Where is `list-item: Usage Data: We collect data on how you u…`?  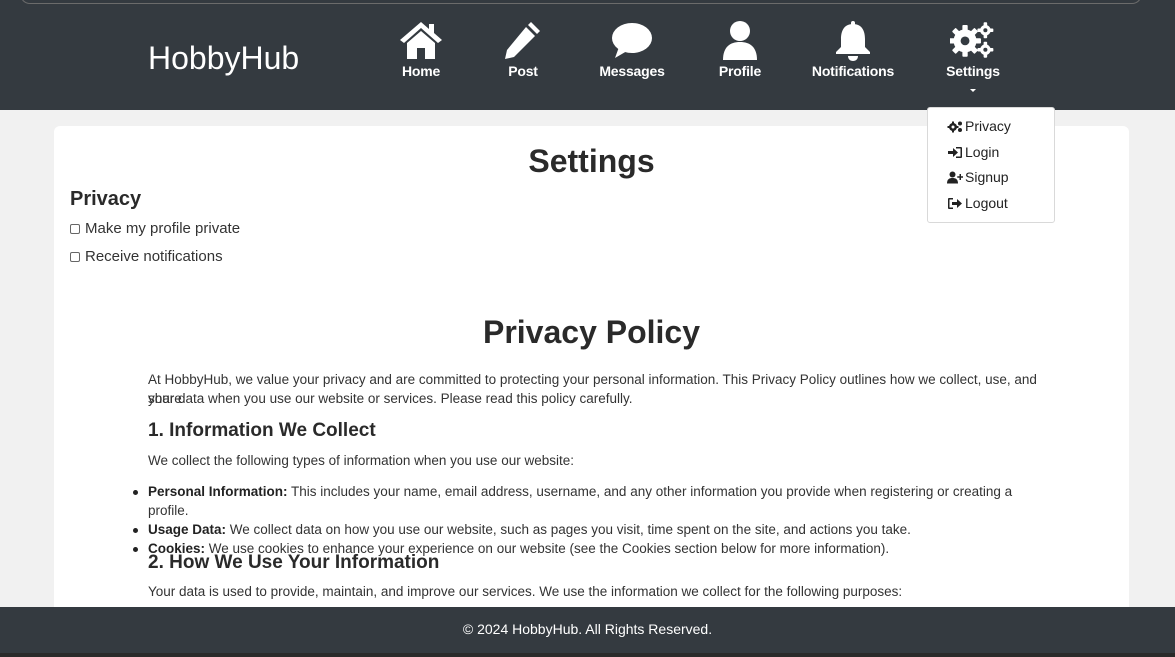
list-item: Usage Data: We collect data on how you u… is located at coordinates (590, 529).